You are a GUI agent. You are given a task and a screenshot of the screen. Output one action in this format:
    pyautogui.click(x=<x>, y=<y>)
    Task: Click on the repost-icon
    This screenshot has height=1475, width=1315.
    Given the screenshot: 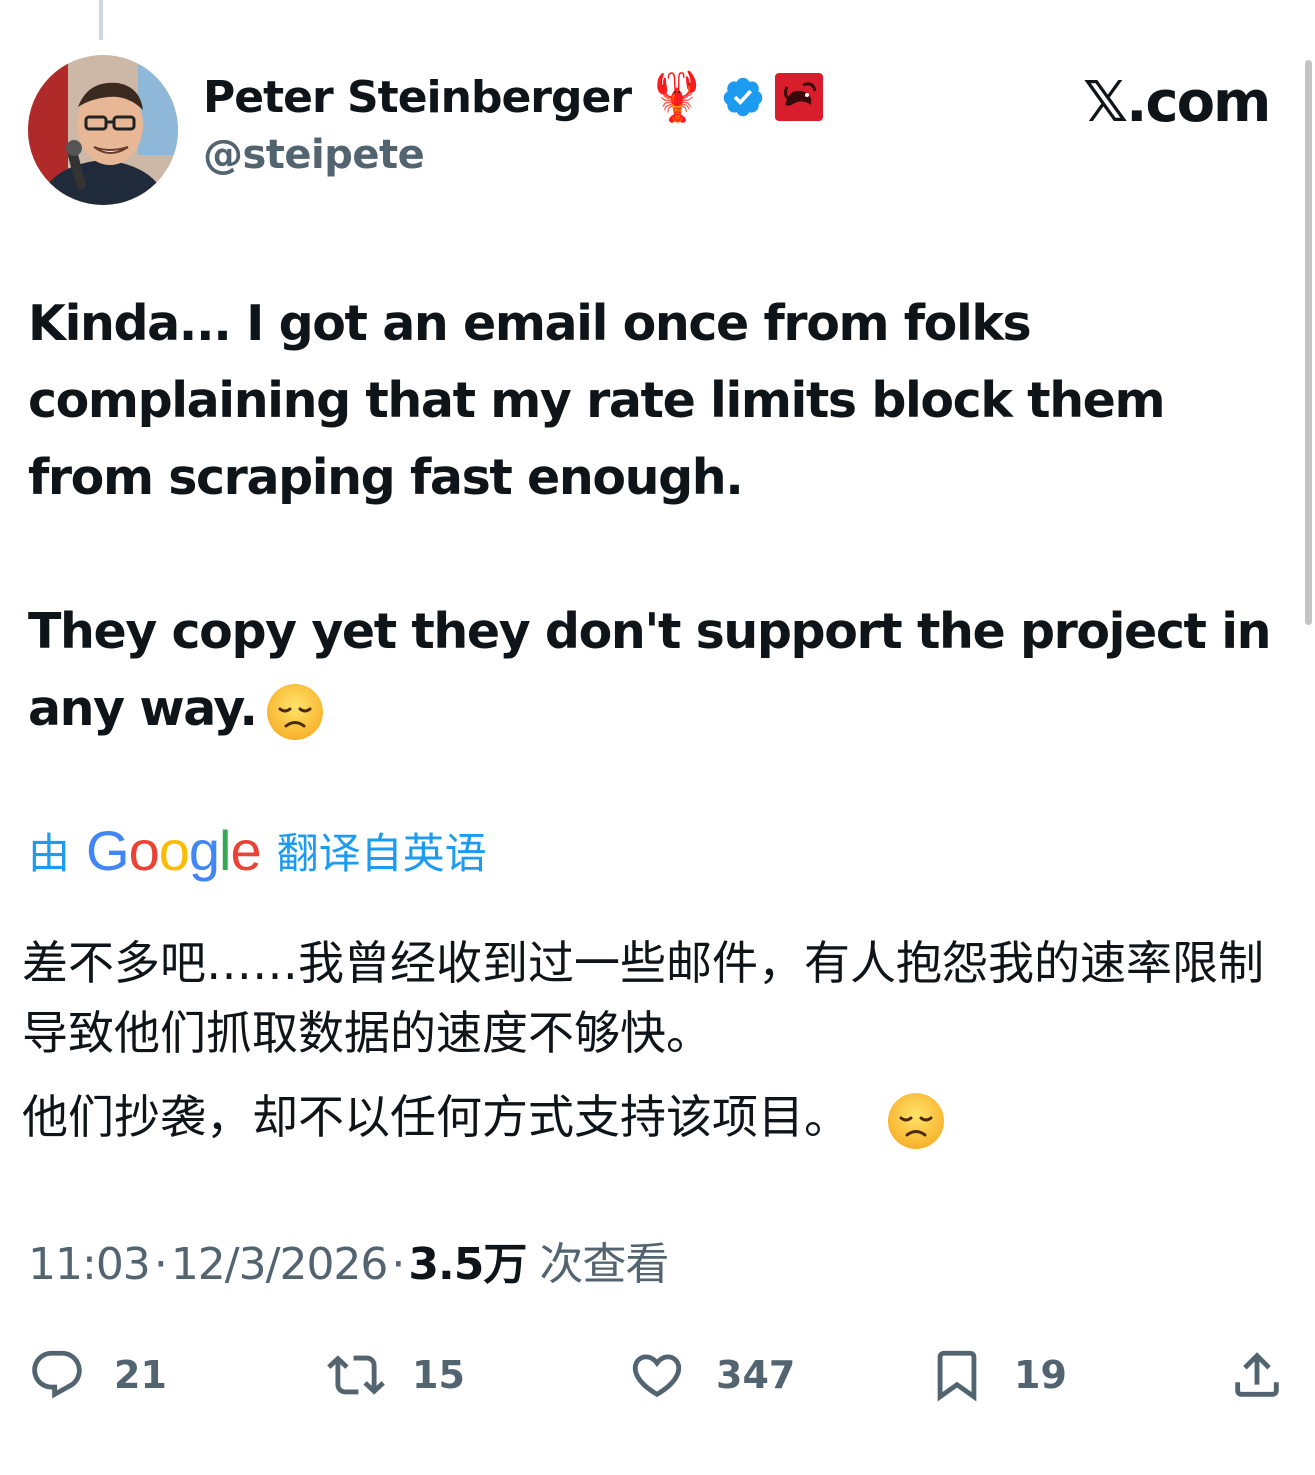 What is the action you would take?
    pyautogui.click(x=356, y=1375)
    